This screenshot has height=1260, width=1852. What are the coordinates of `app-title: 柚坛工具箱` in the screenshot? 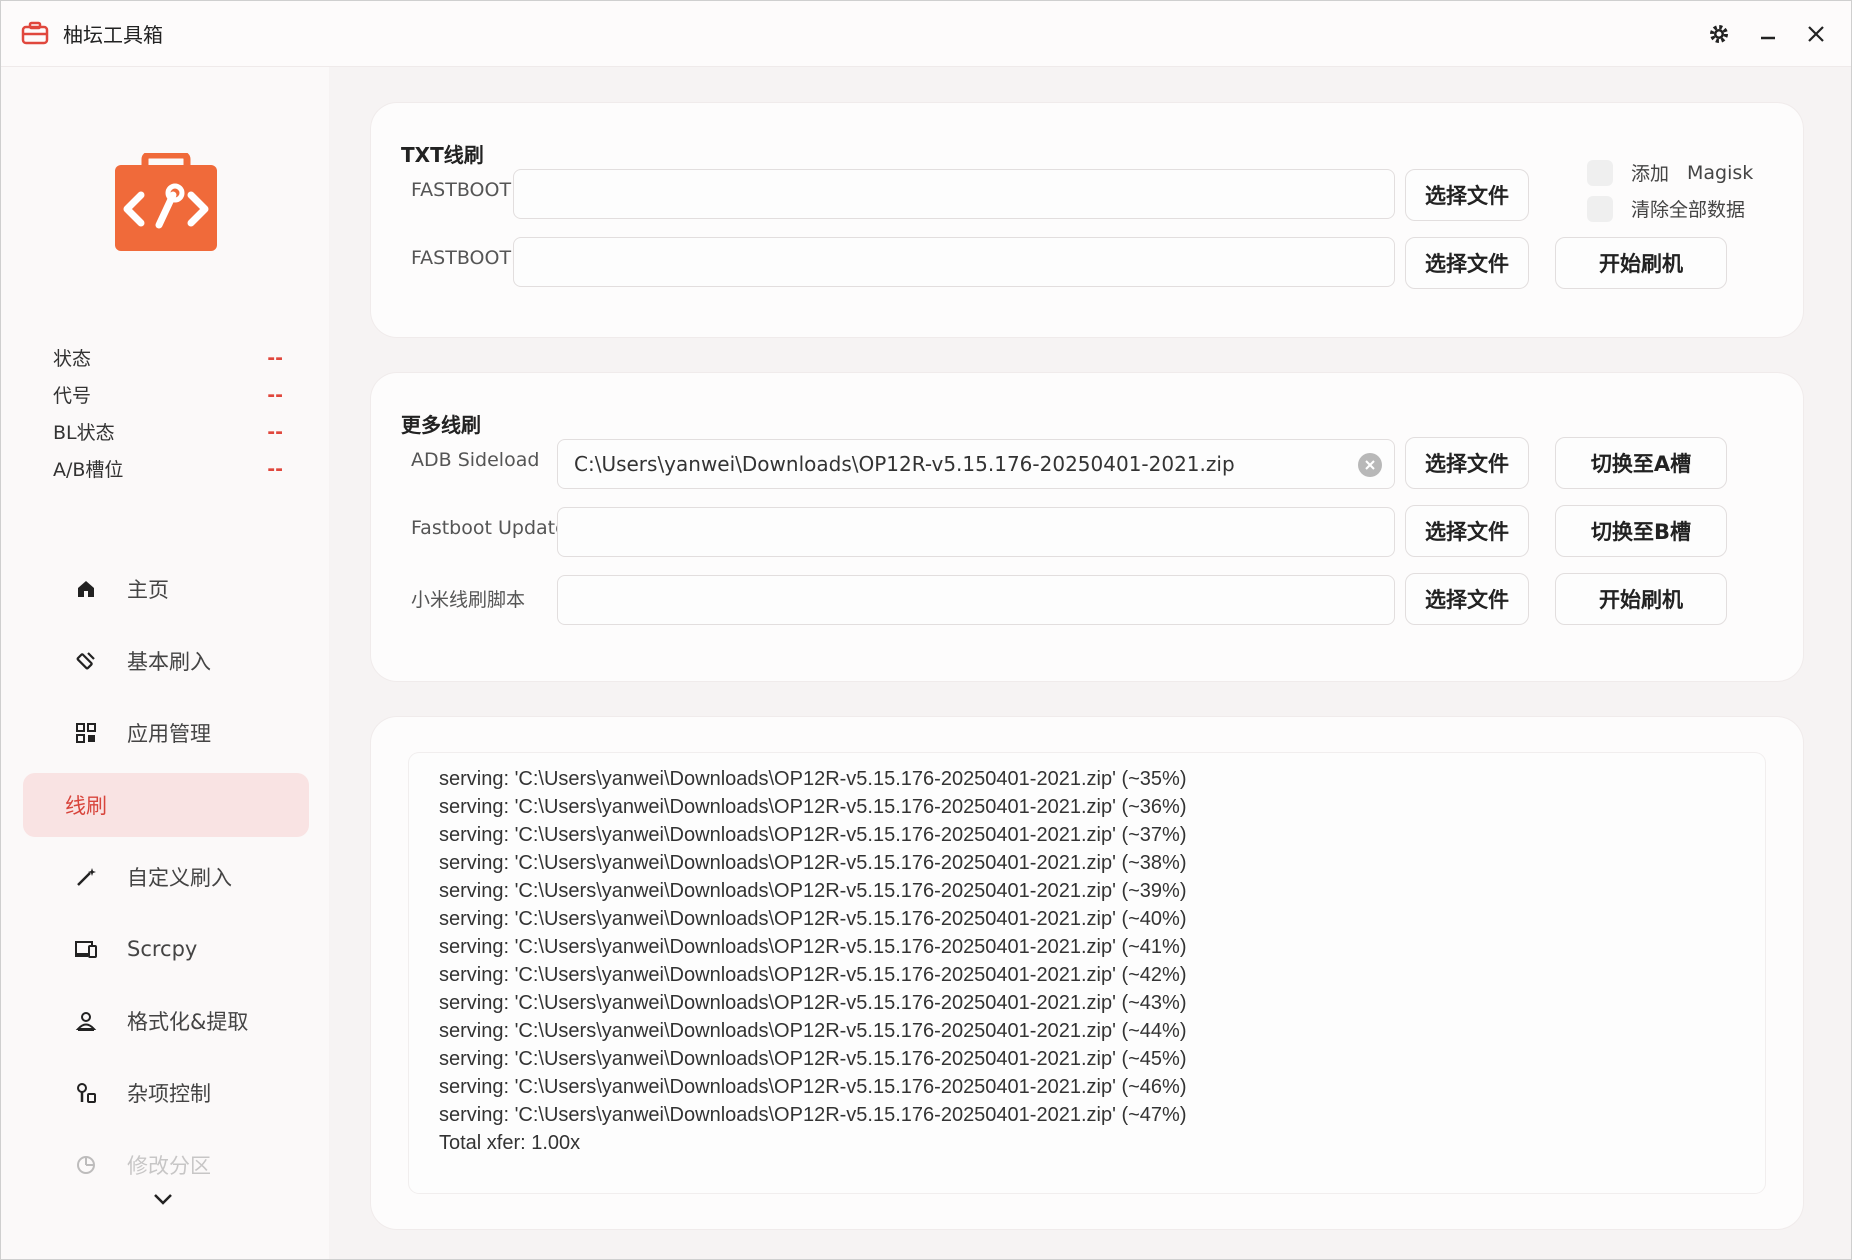 It's located at (113, 35).